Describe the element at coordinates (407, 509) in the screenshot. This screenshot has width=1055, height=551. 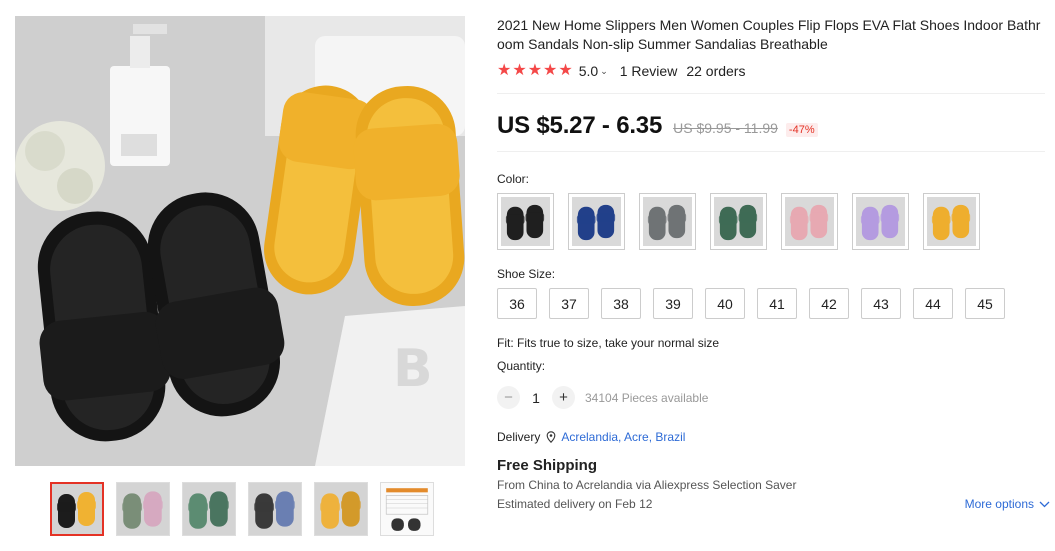
I see `thumbnail-size-chart` at that location.